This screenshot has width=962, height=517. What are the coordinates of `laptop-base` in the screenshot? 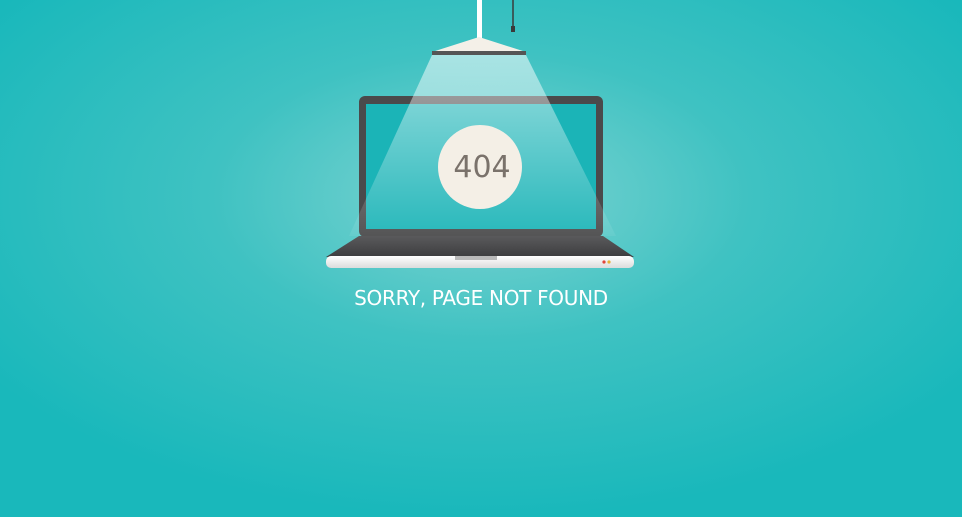 It's located at (480, 246).